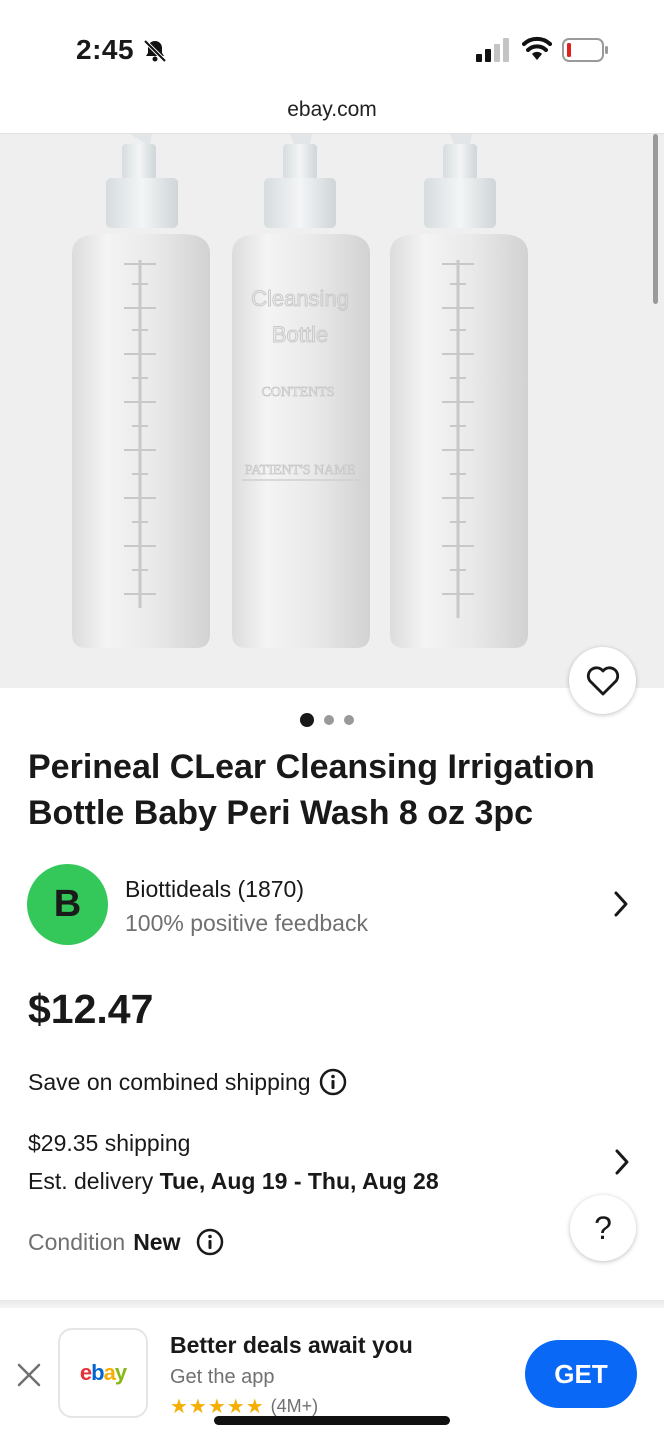 The width and height of the screenshot is (664, 1440). Describe the element at coordinates (300, 470) in the screenshot. I see `bottle-label-patient: PATIENT'S NAME` at that location.